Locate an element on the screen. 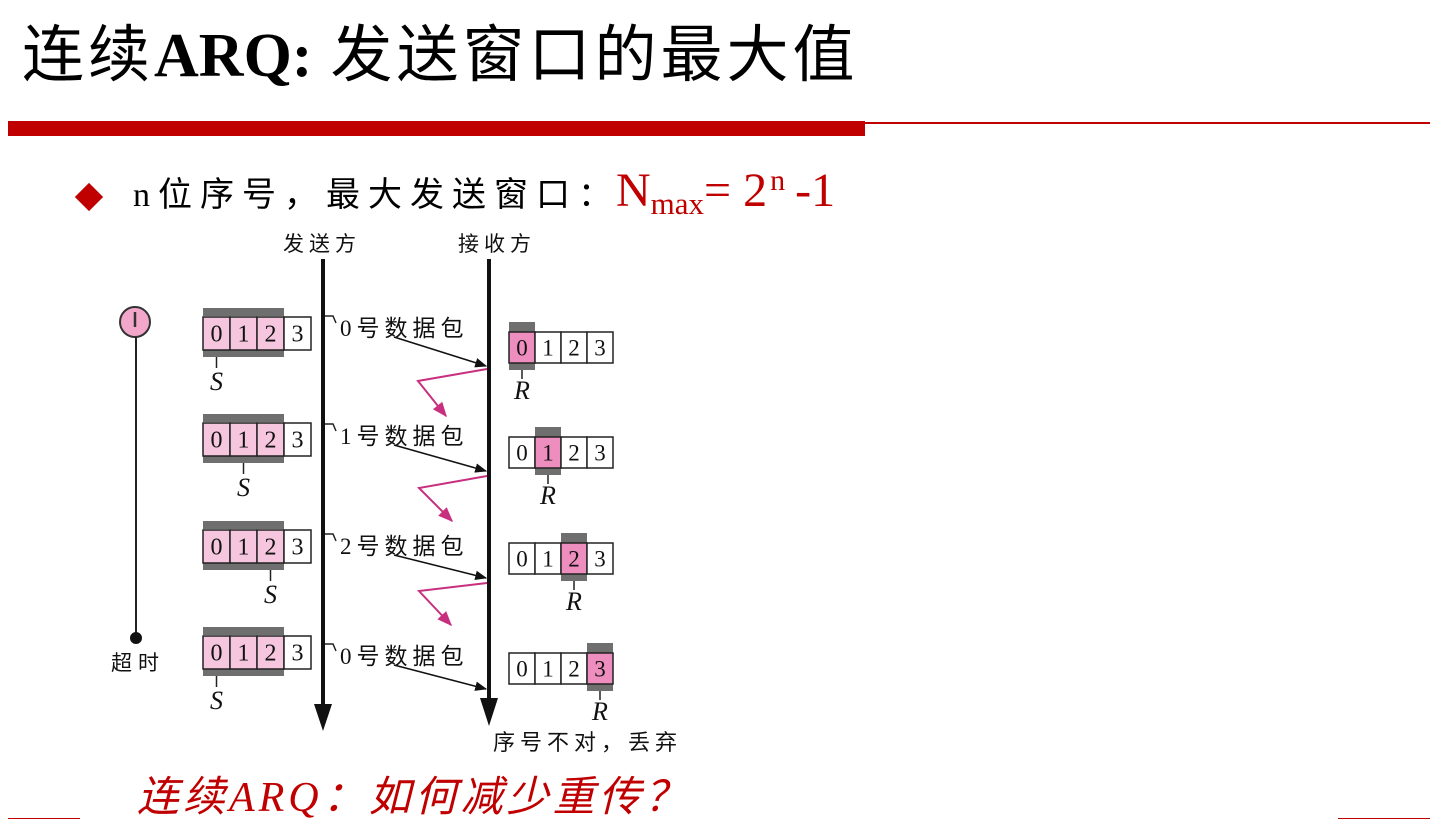 This screenshot has height=833, width=1430. title-underline-rule is located at coordinates (1147, 123).